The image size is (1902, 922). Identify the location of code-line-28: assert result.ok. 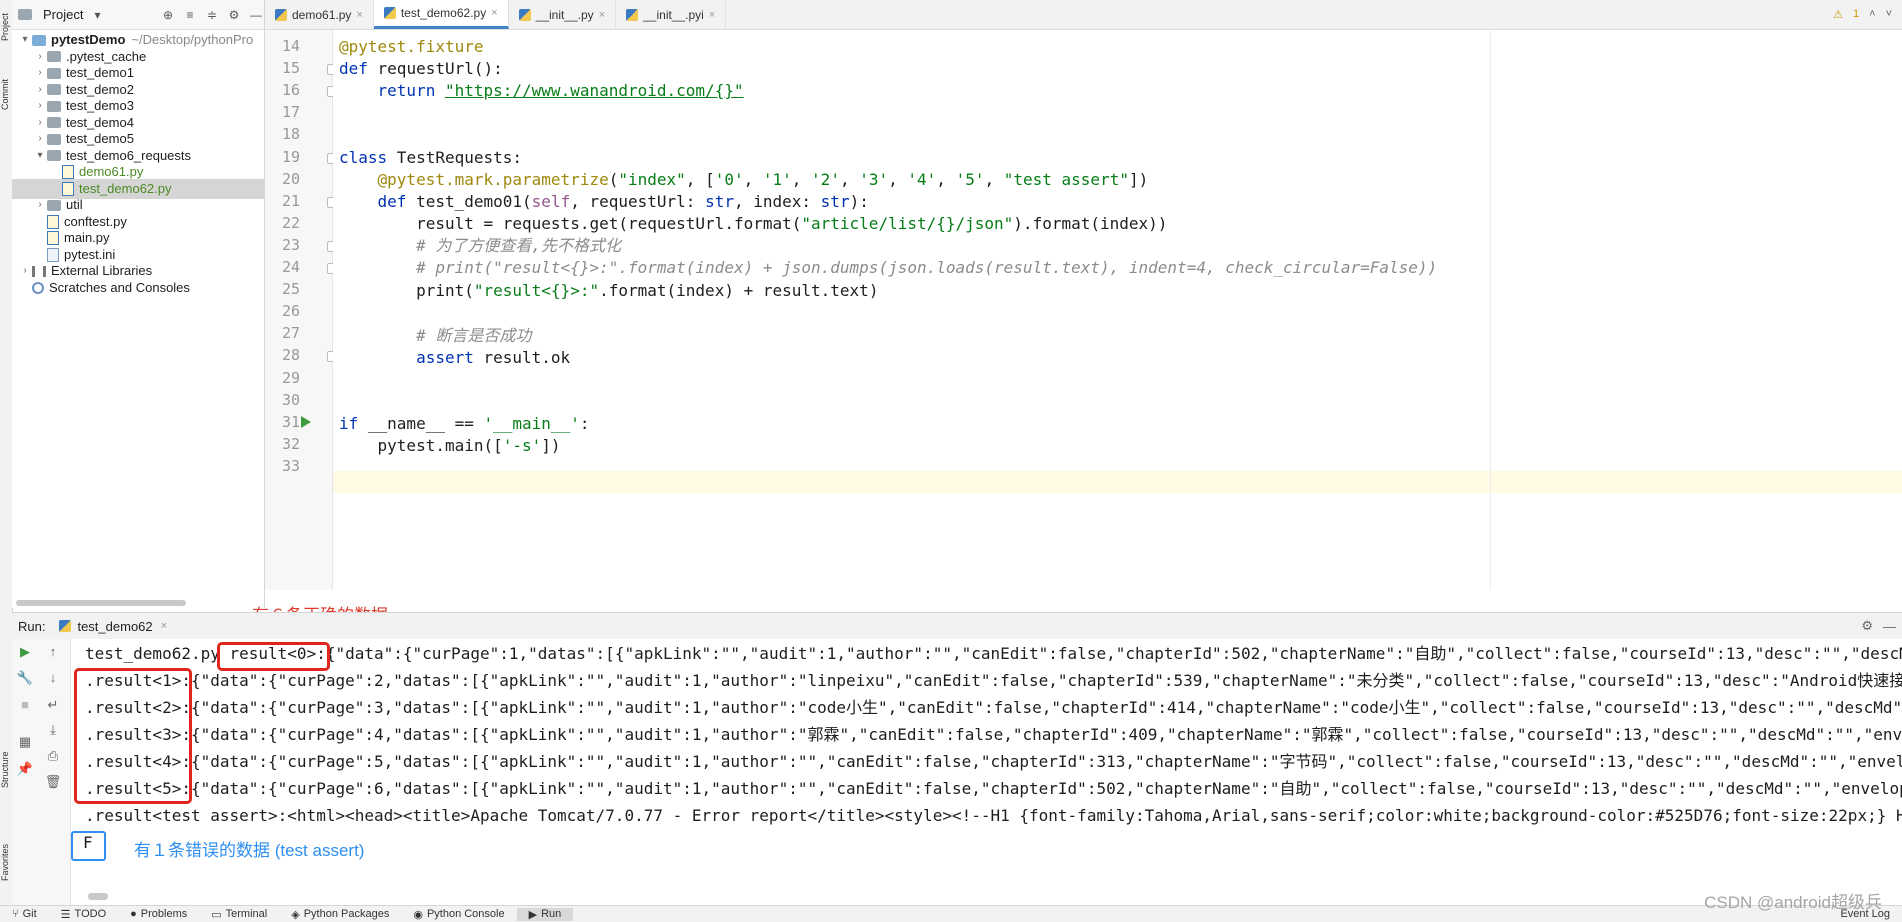
(493, 357).